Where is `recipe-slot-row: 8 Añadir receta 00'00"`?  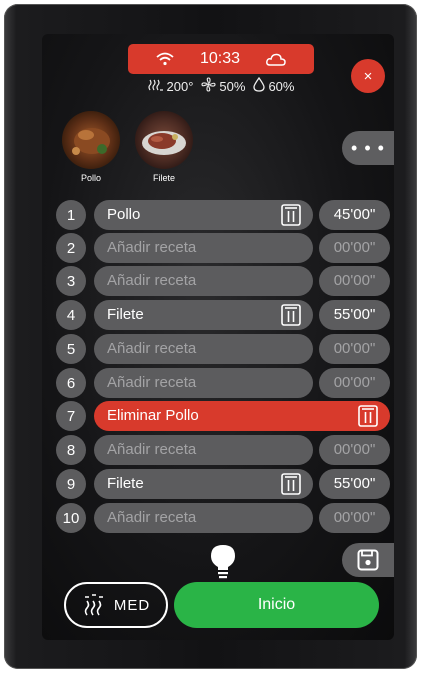 recipe-slot-row: 8 Añadir receta 00'00" is located at coordinates (223, 450).